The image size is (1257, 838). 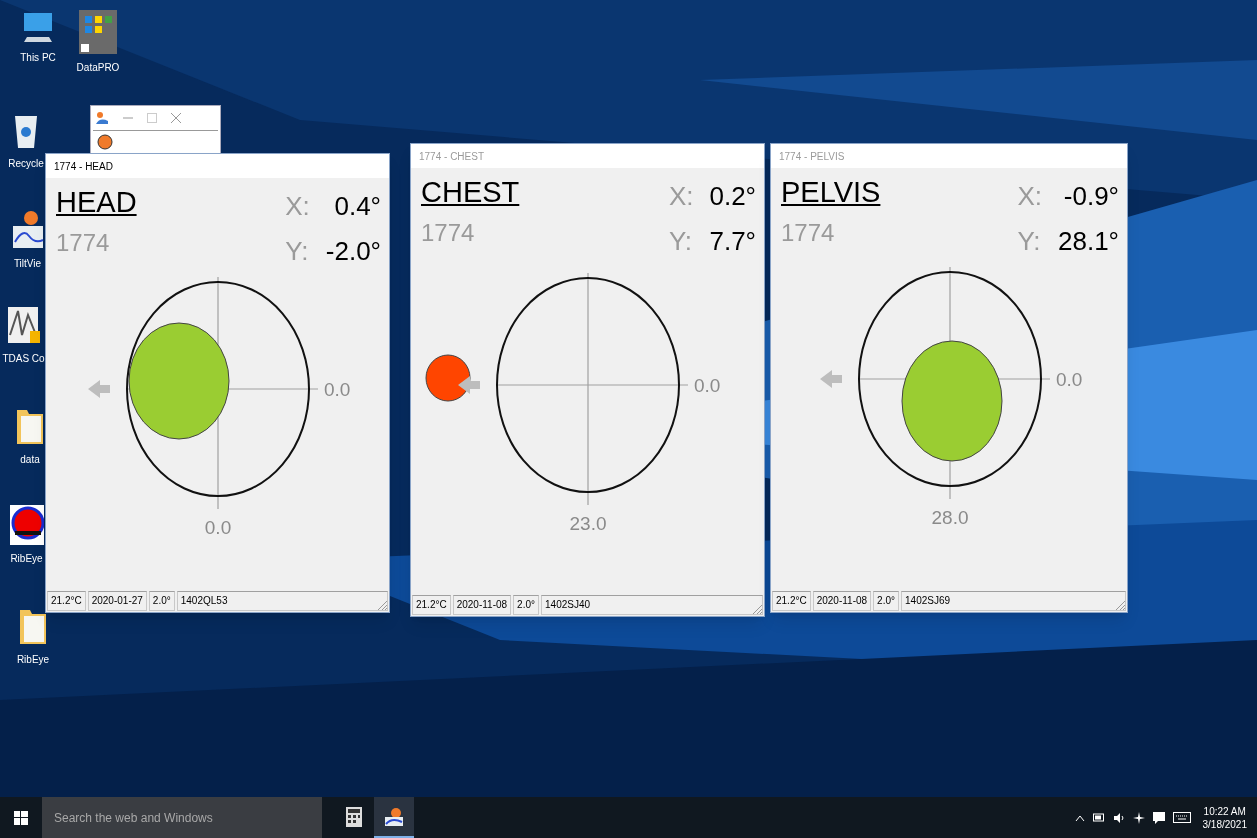 I want to click on ribeye-icon, so click(x=26, y=525).